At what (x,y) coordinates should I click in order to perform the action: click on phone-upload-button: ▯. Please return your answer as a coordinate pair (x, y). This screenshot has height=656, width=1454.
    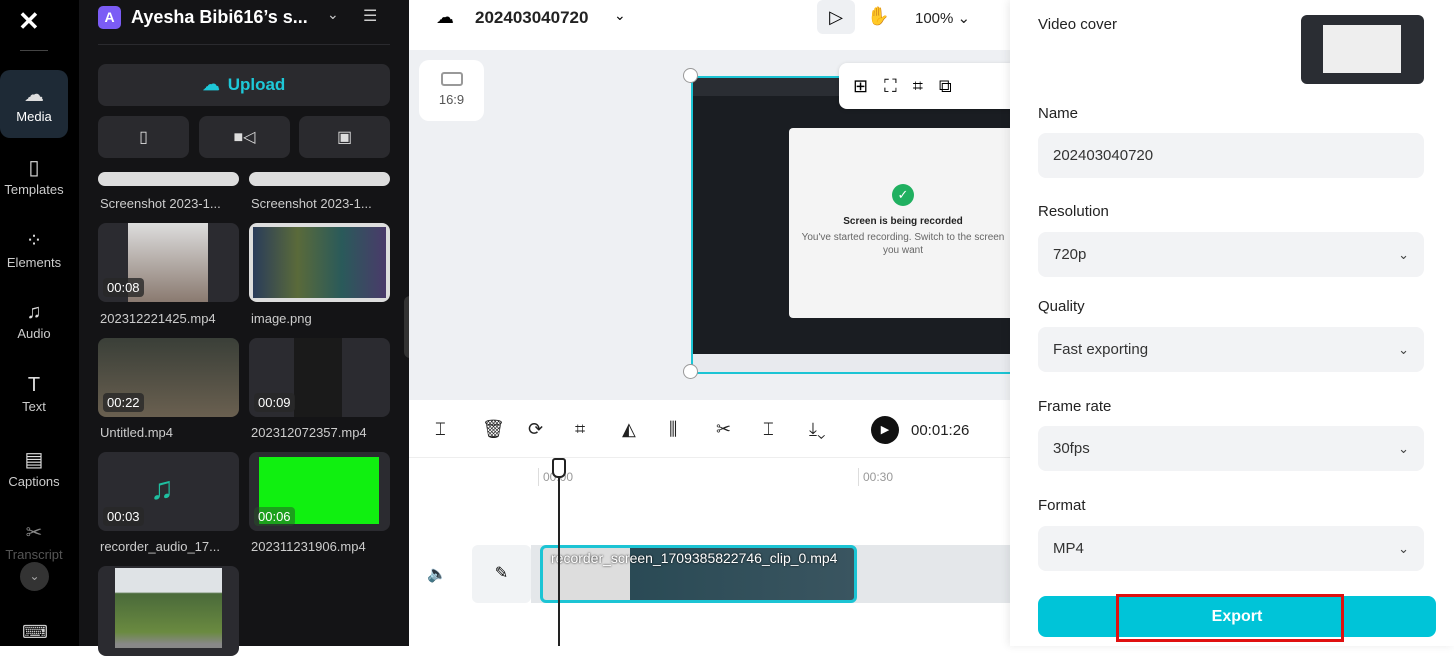
    Looking at the image, I should click on (143, 137).